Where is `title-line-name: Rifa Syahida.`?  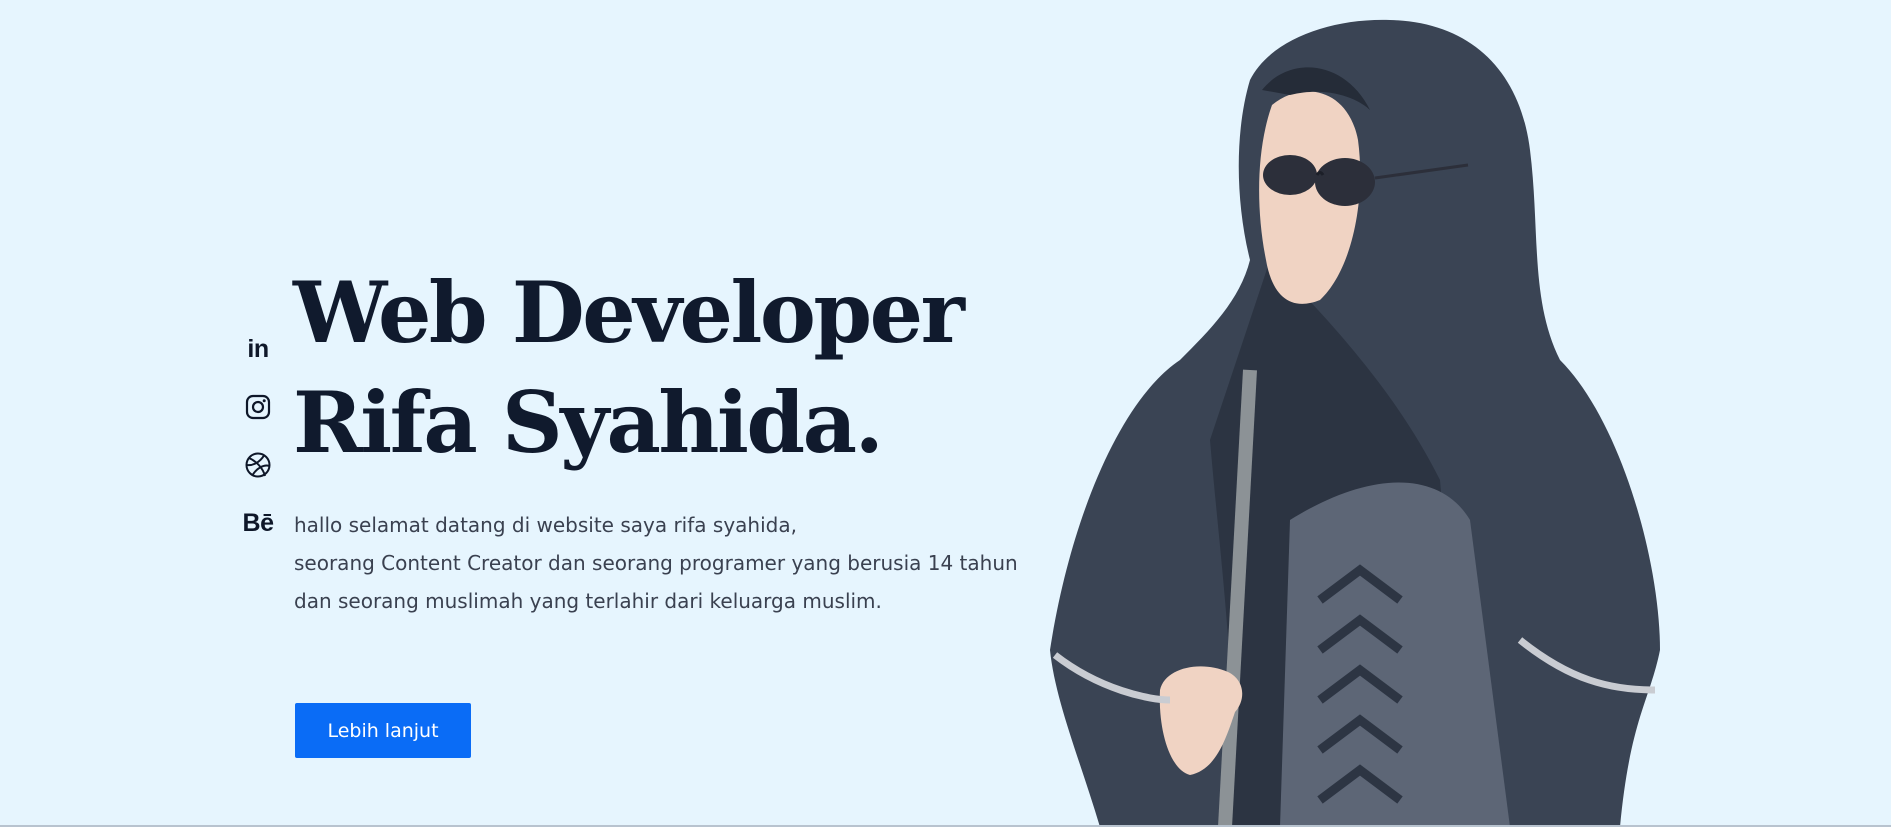
title-line-name: Rifa Syahida. is located at coordinates (588, 422).